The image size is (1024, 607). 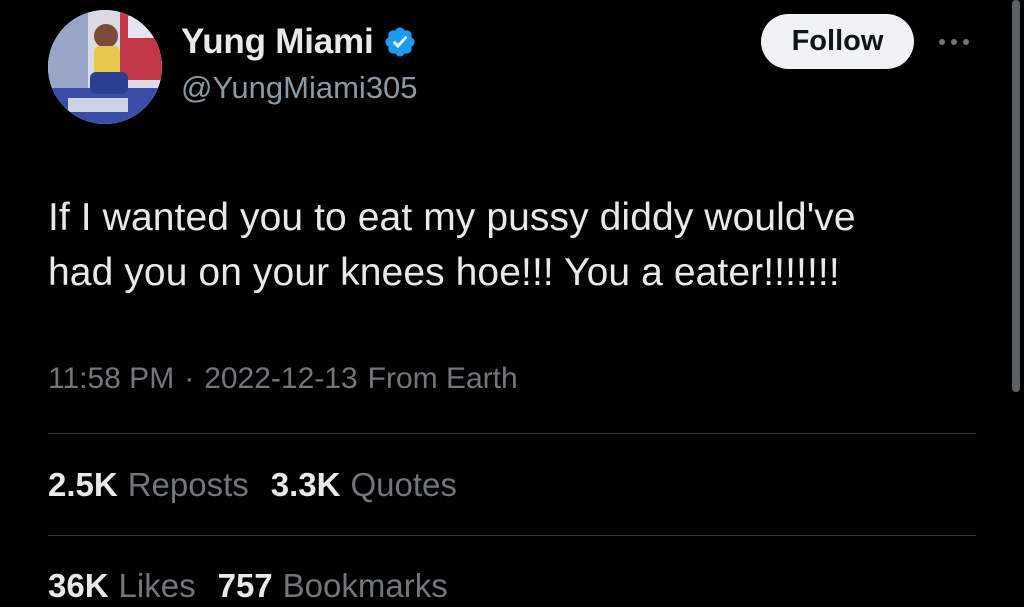 I want to click on tweet-source: From Earth, so click(x=442, y=378).